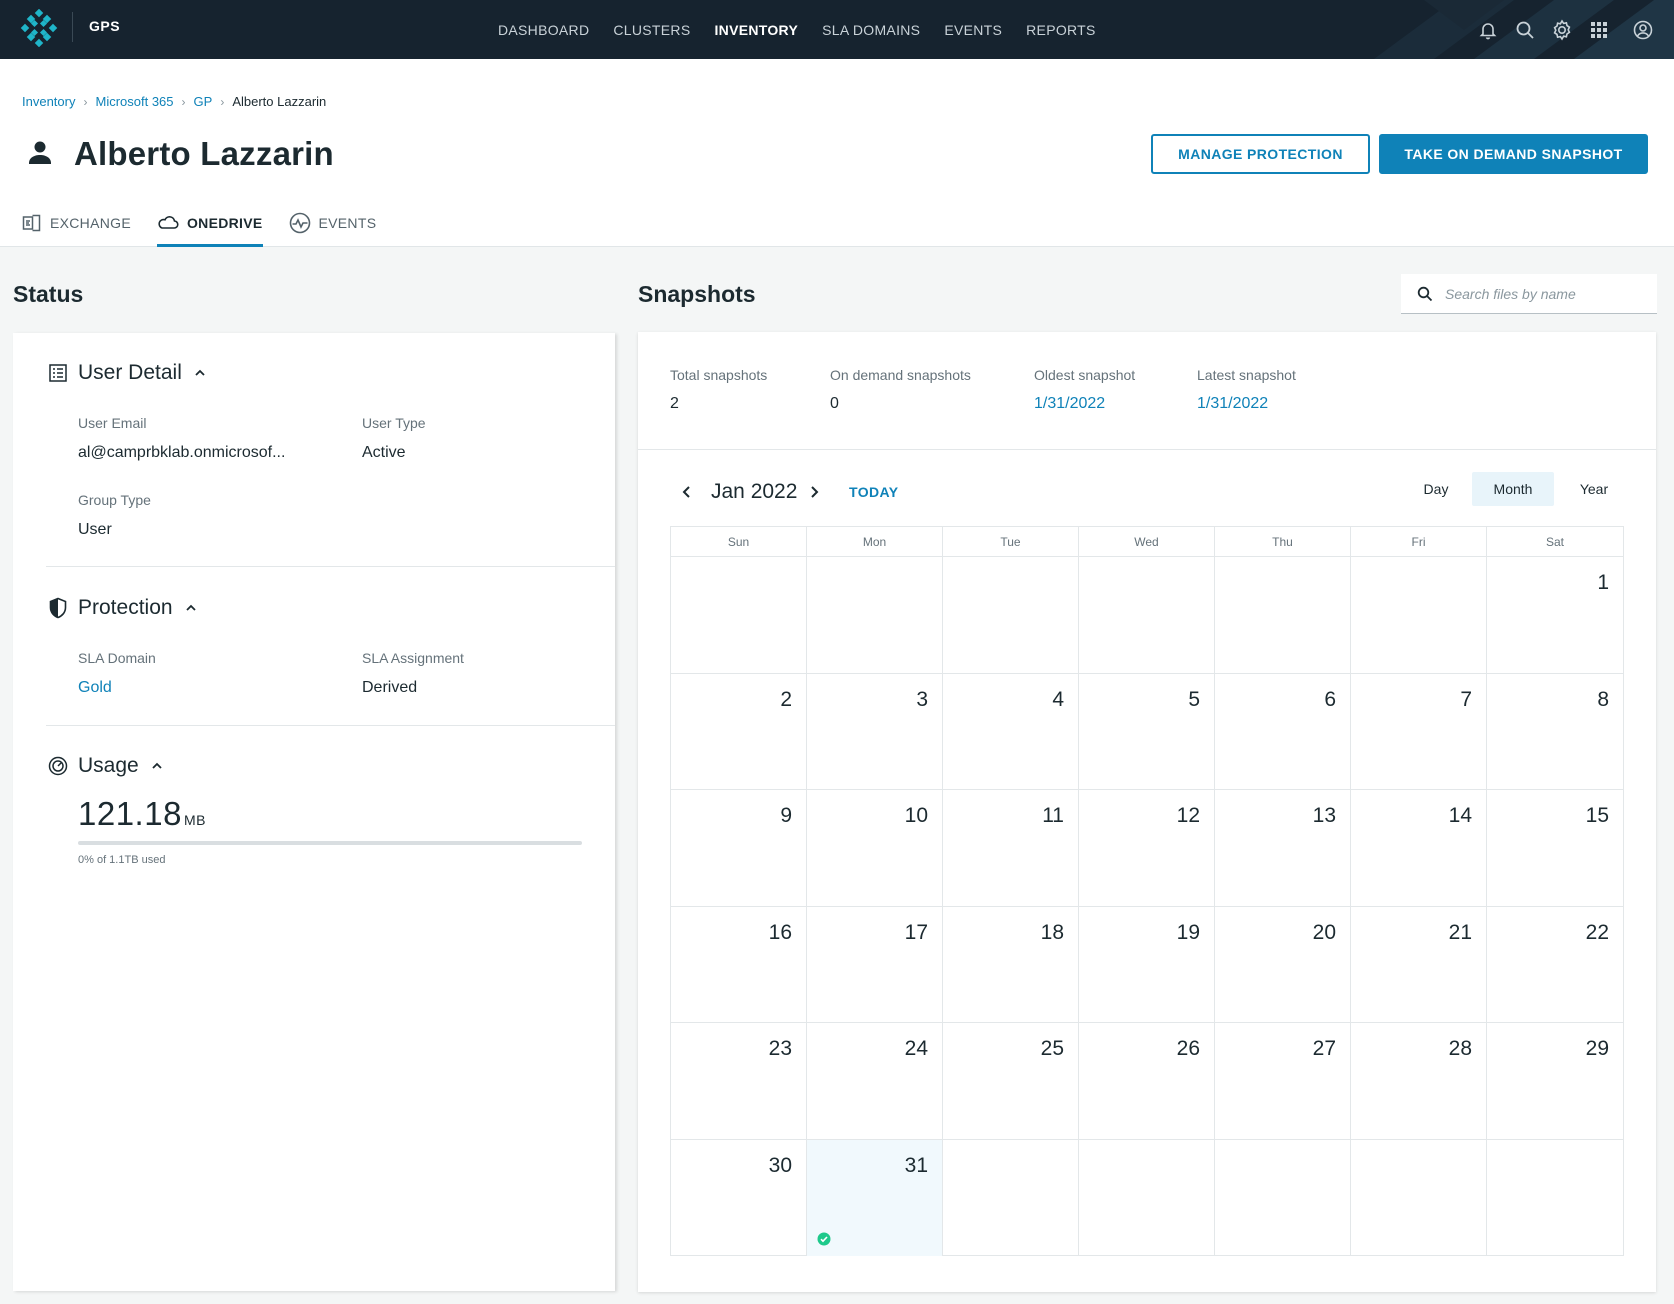 This screenshot has height=1304, width=1674. Describe the element at coordinates (973, 30) in the screenshot. I see `nav-events: EVENTS` at that location.